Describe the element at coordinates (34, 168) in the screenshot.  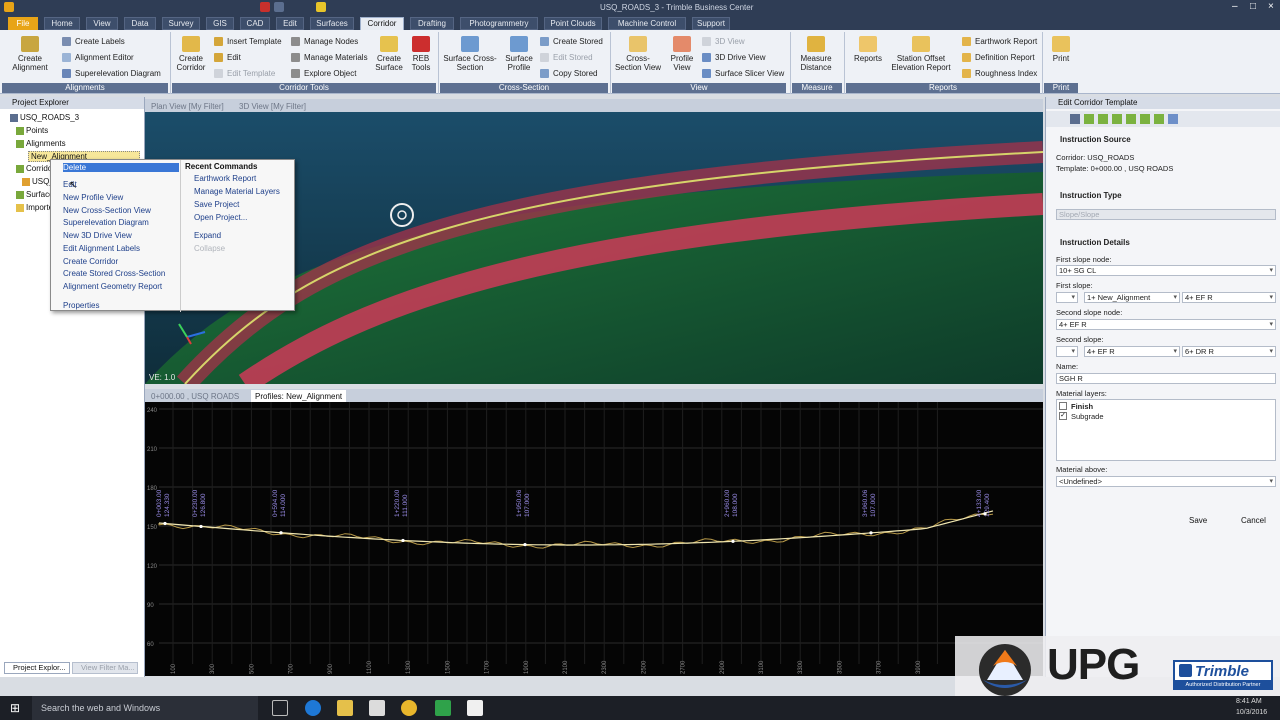
I see `tree-corridors: Corrido` at that location.